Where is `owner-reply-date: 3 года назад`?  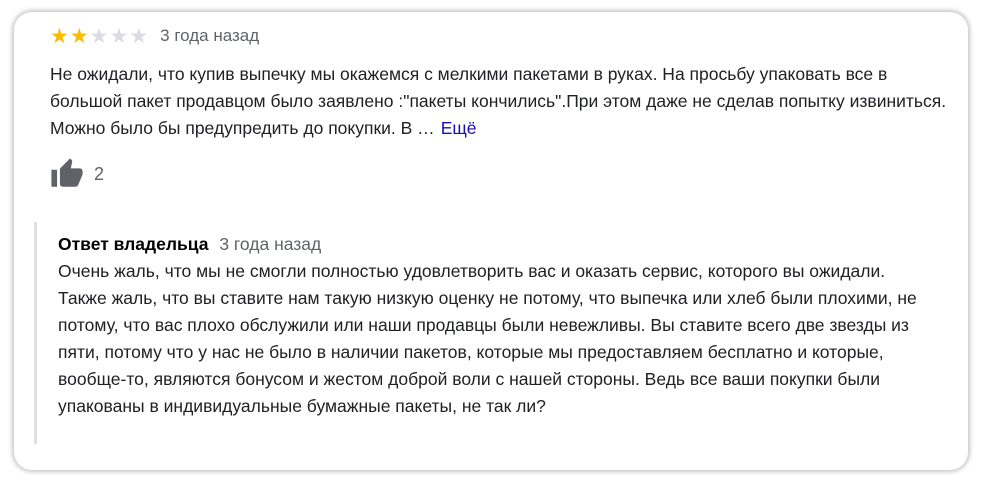
owner-reply-date: 3 года назад is located at coordinates (270, 244).